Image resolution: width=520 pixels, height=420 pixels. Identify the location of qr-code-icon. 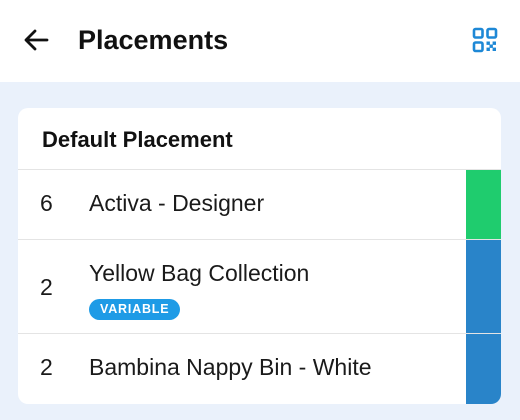
(485, 40).